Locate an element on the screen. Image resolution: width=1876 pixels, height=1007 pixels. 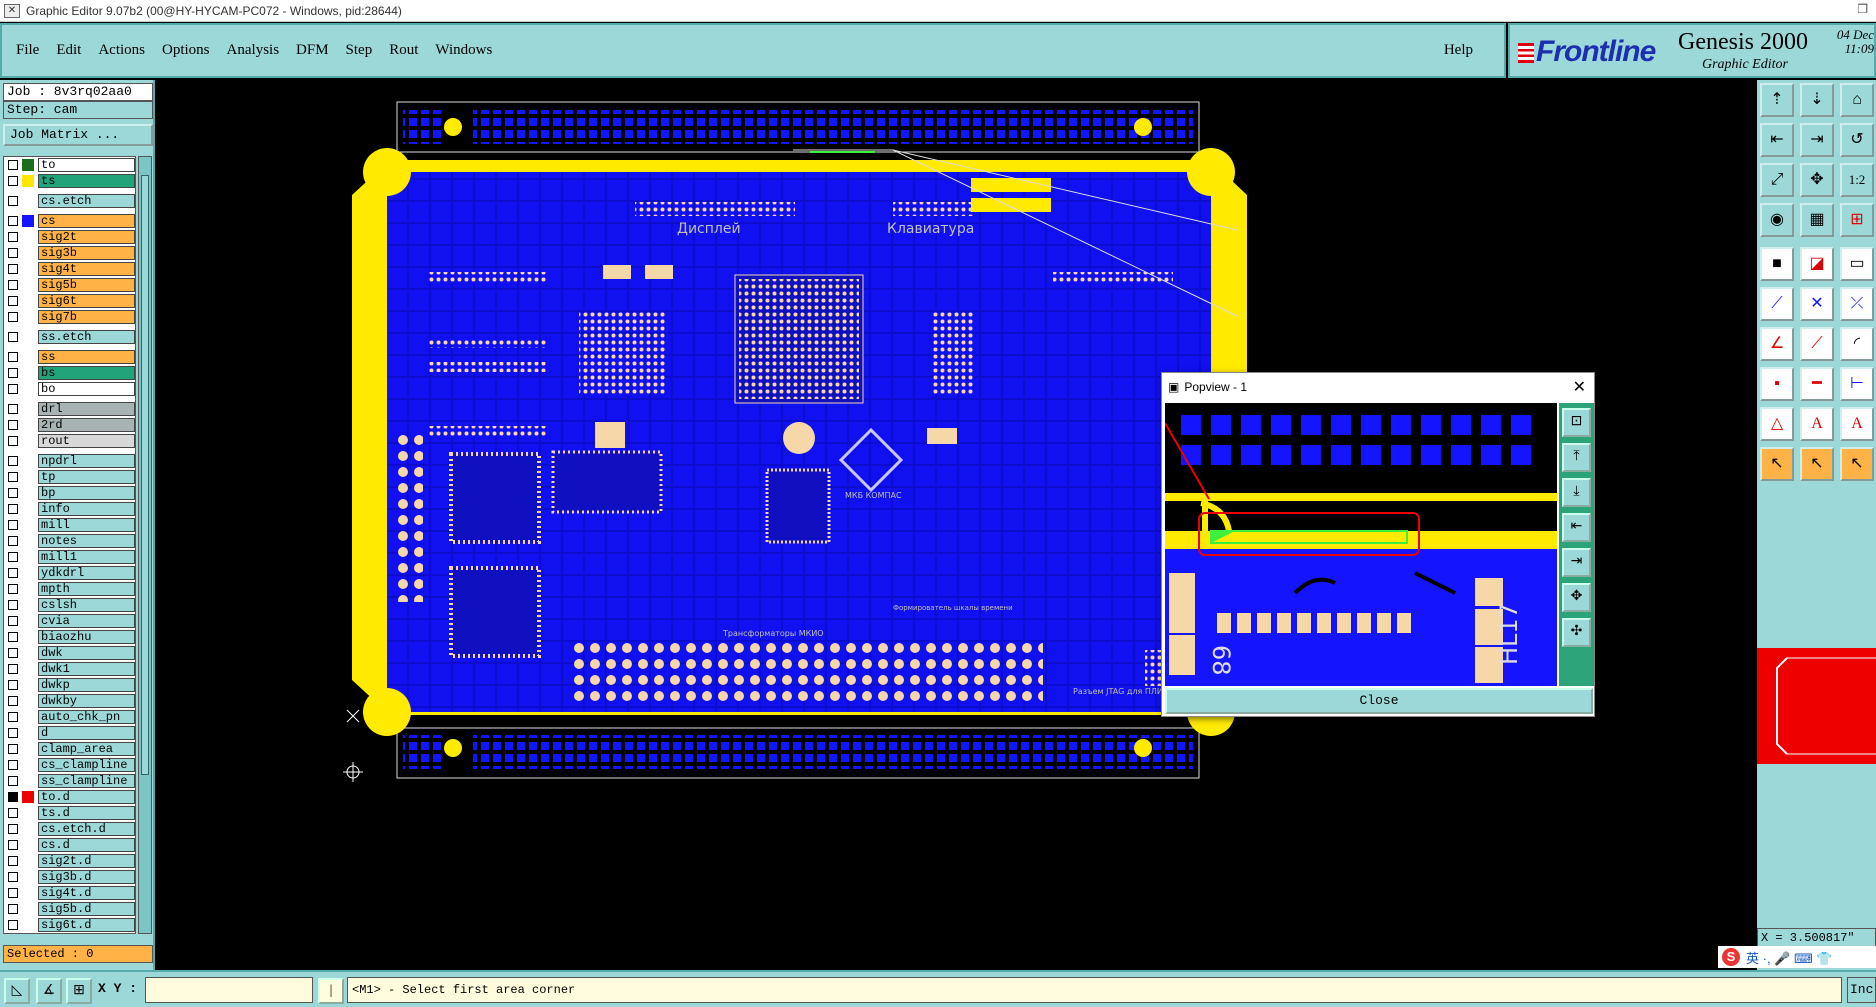
layer-row: bp is located at coordinates (69, 493).